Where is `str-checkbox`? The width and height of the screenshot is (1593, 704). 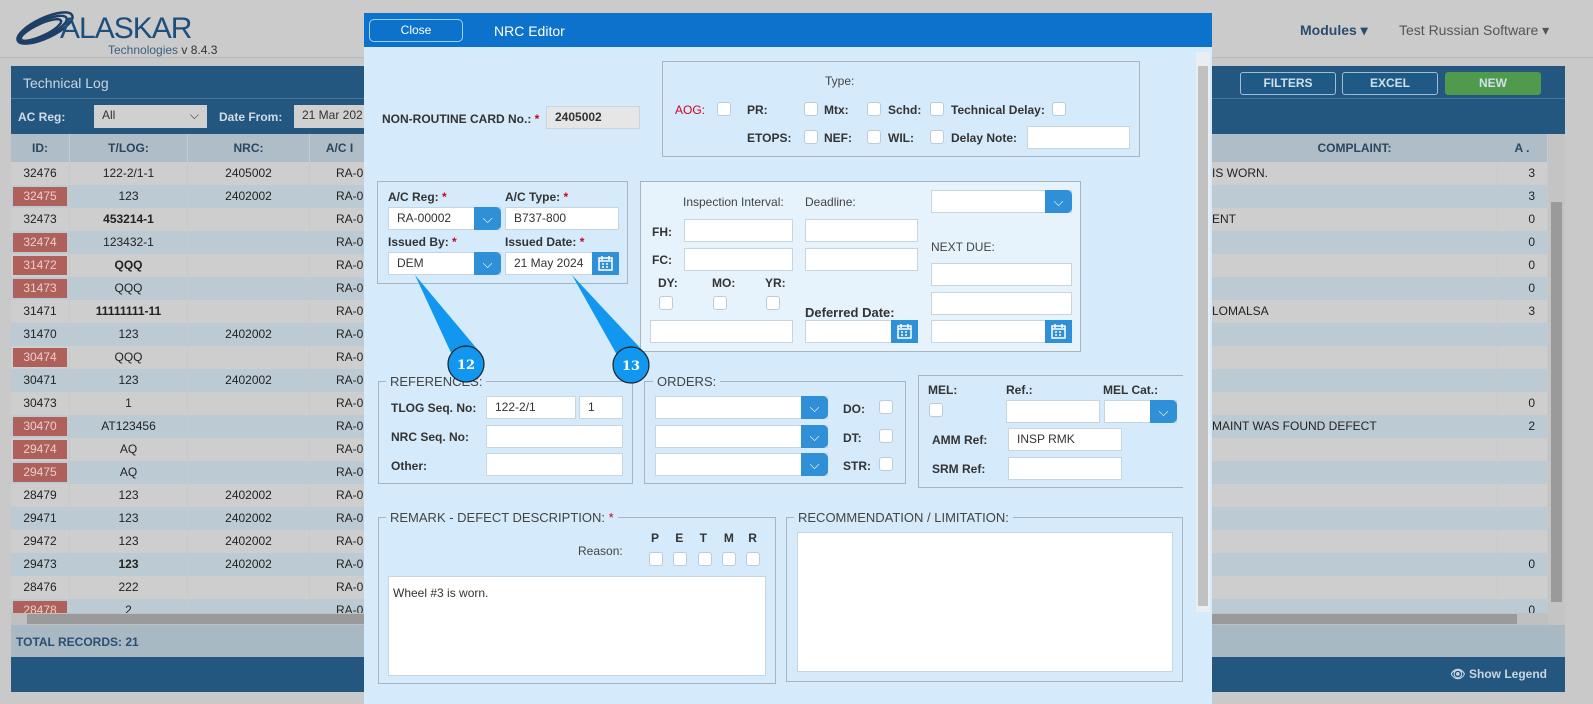
str-checkbox is located at coordinates (886, 464).